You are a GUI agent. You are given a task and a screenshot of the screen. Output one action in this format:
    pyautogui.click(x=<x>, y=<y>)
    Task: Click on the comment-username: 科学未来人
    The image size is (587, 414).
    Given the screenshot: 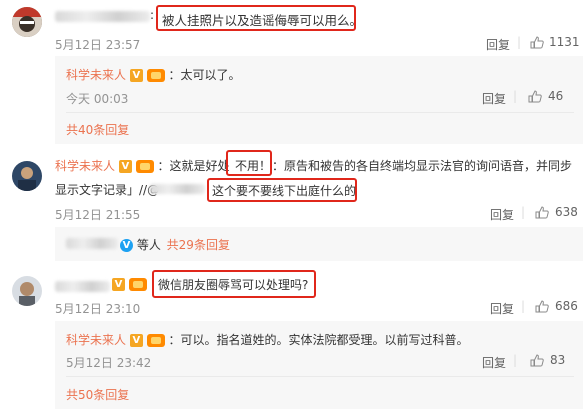 What is the action you would take?
    pyautogui.click(x=85, y=166)
    